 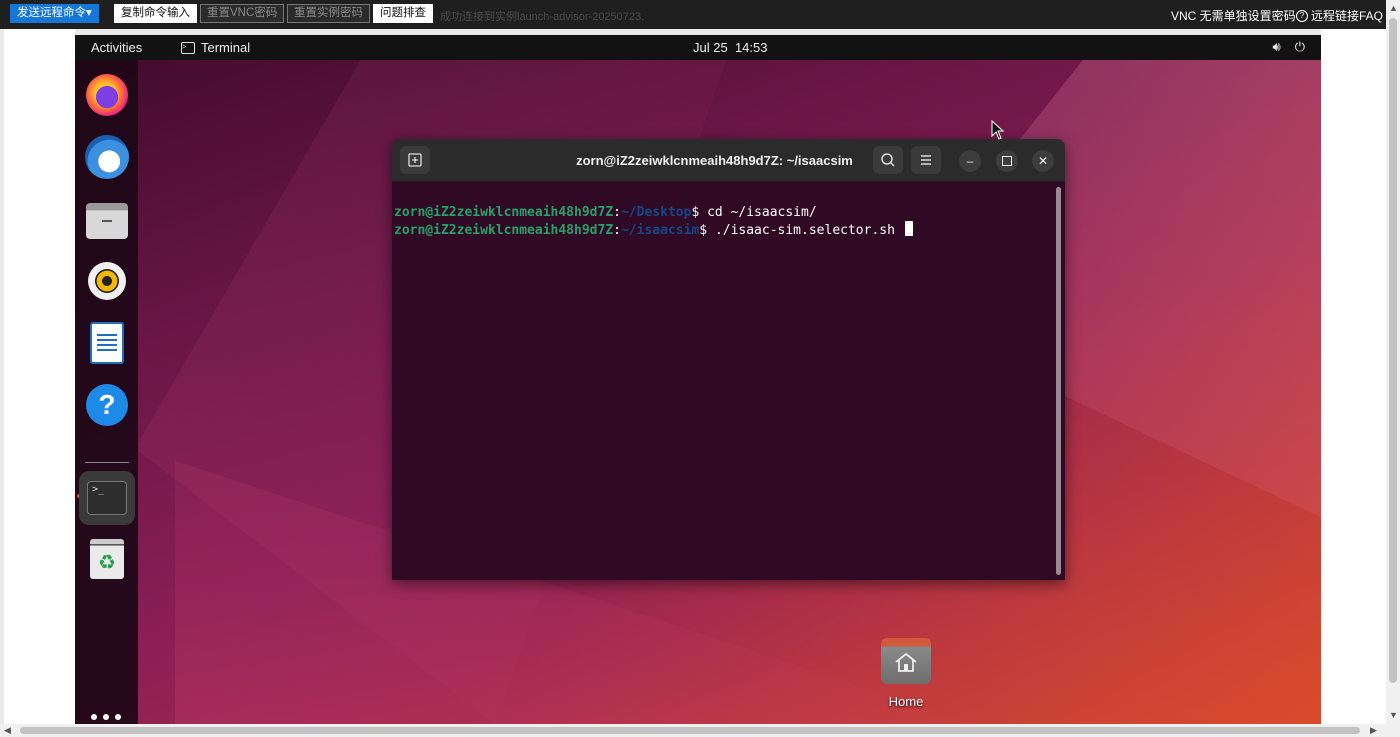 I want to click on new-tab-button, so click(x=415, y=160).